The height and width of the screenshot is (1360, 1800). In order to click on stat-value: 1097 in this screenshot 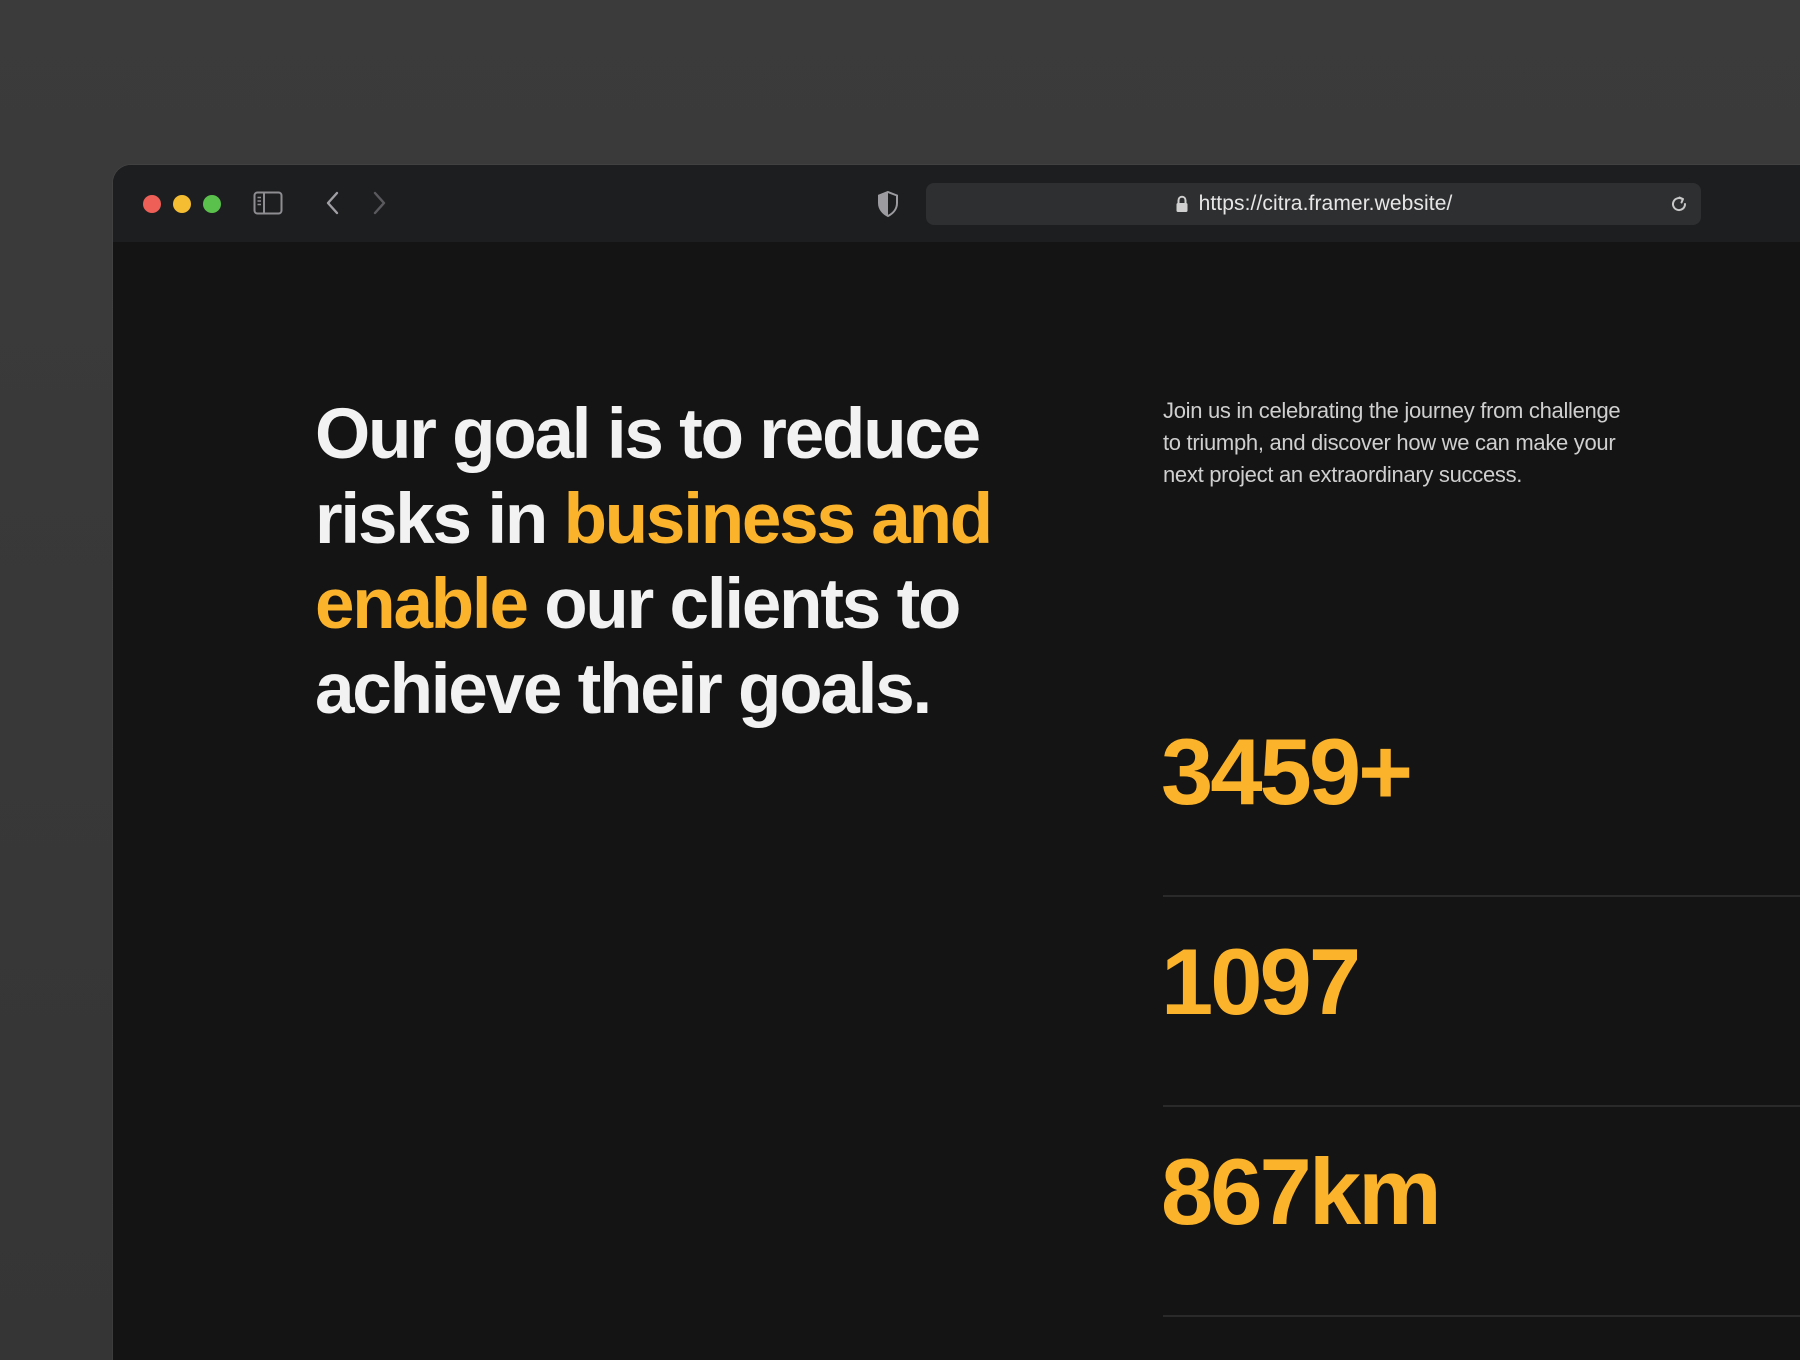, I will do `click(1261, 981)`.